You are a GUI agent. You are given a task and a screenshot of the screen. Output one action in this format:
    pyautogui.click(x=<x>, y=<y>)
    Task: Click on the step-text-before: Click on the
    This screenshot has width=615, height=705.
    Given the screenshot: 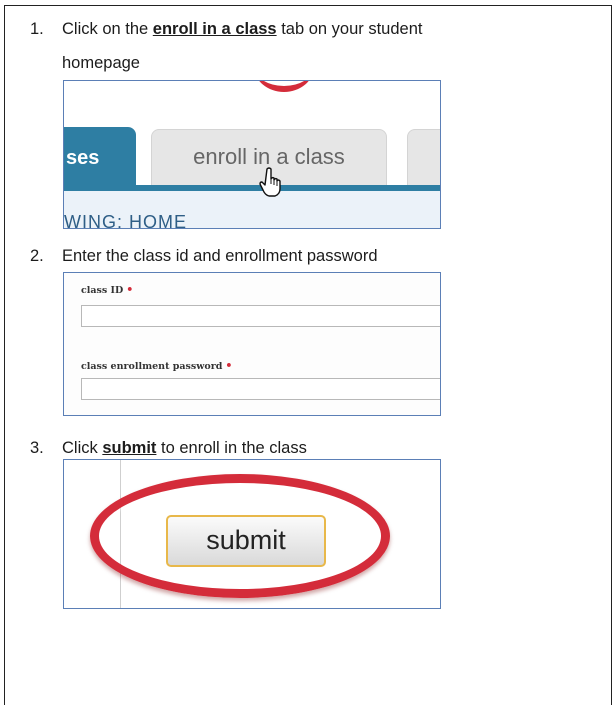 What is the action you would take?
    pyautogui.click(x=107, y=29)
    